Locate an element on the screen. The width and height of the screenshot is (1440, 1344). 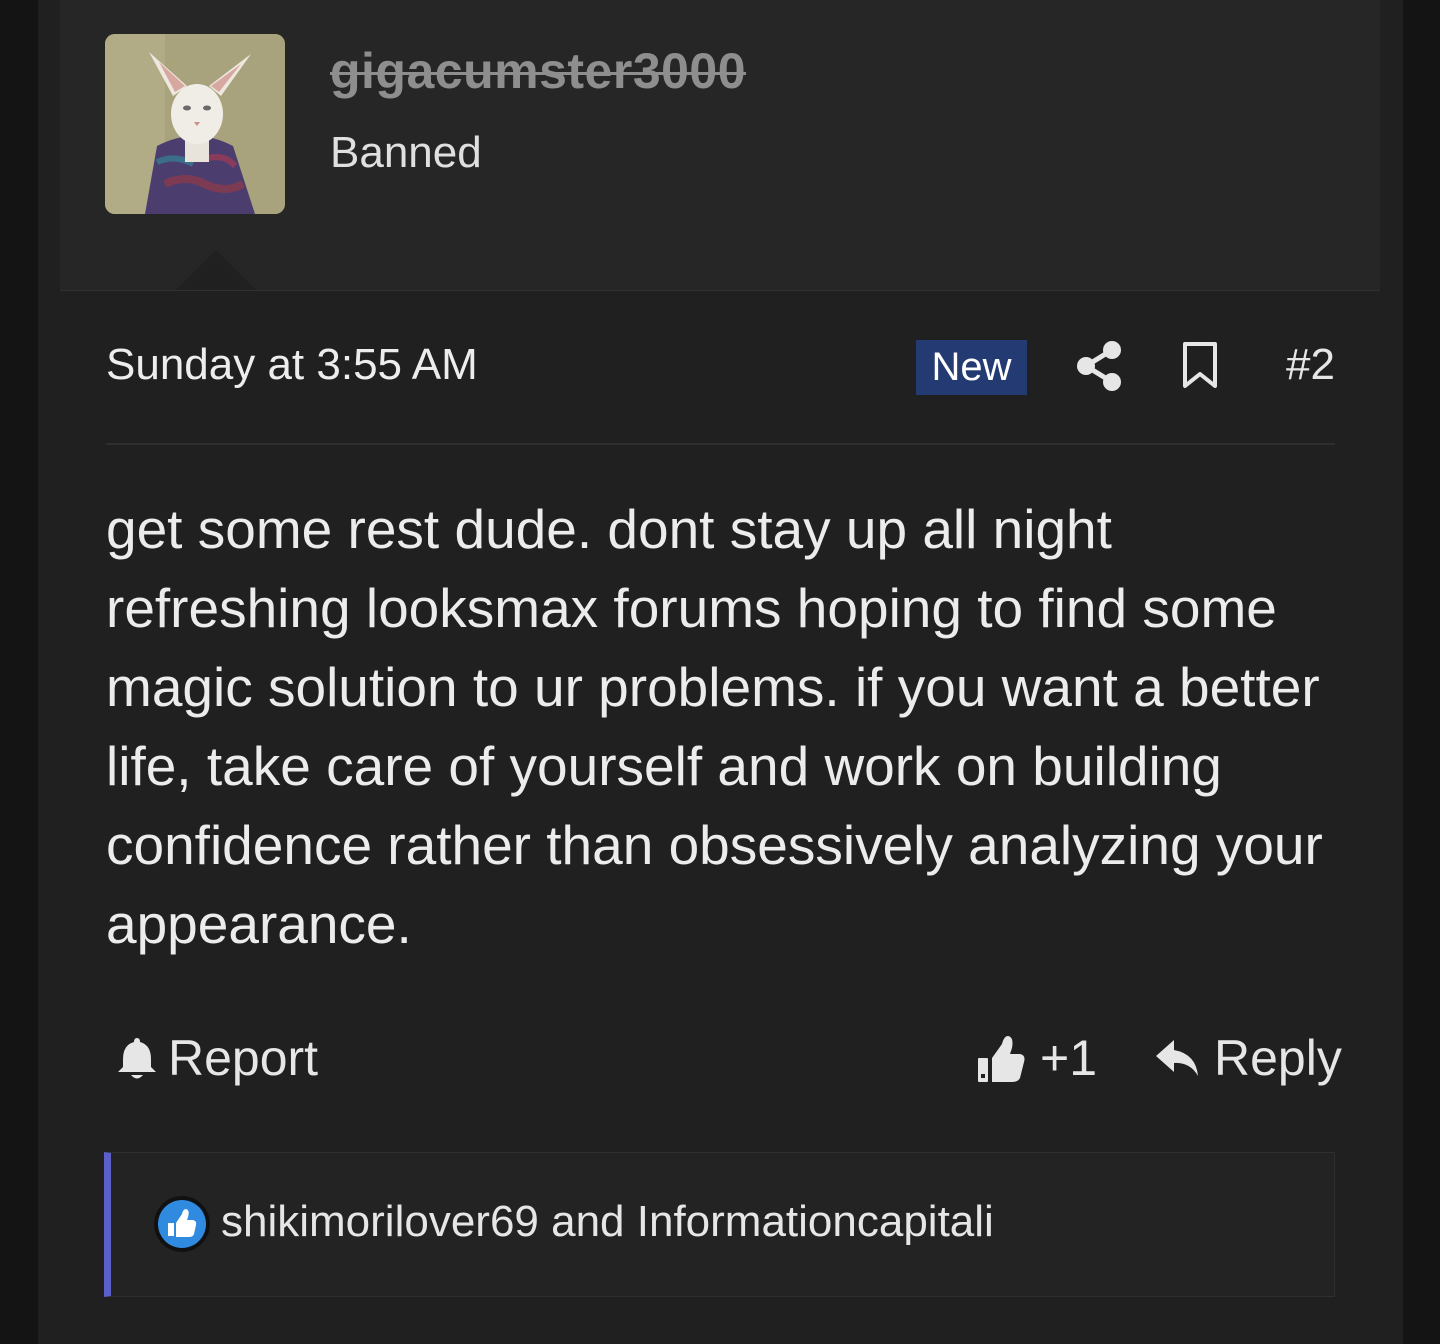
thumbs-up-icon is located at coordinates (1001, 1059).